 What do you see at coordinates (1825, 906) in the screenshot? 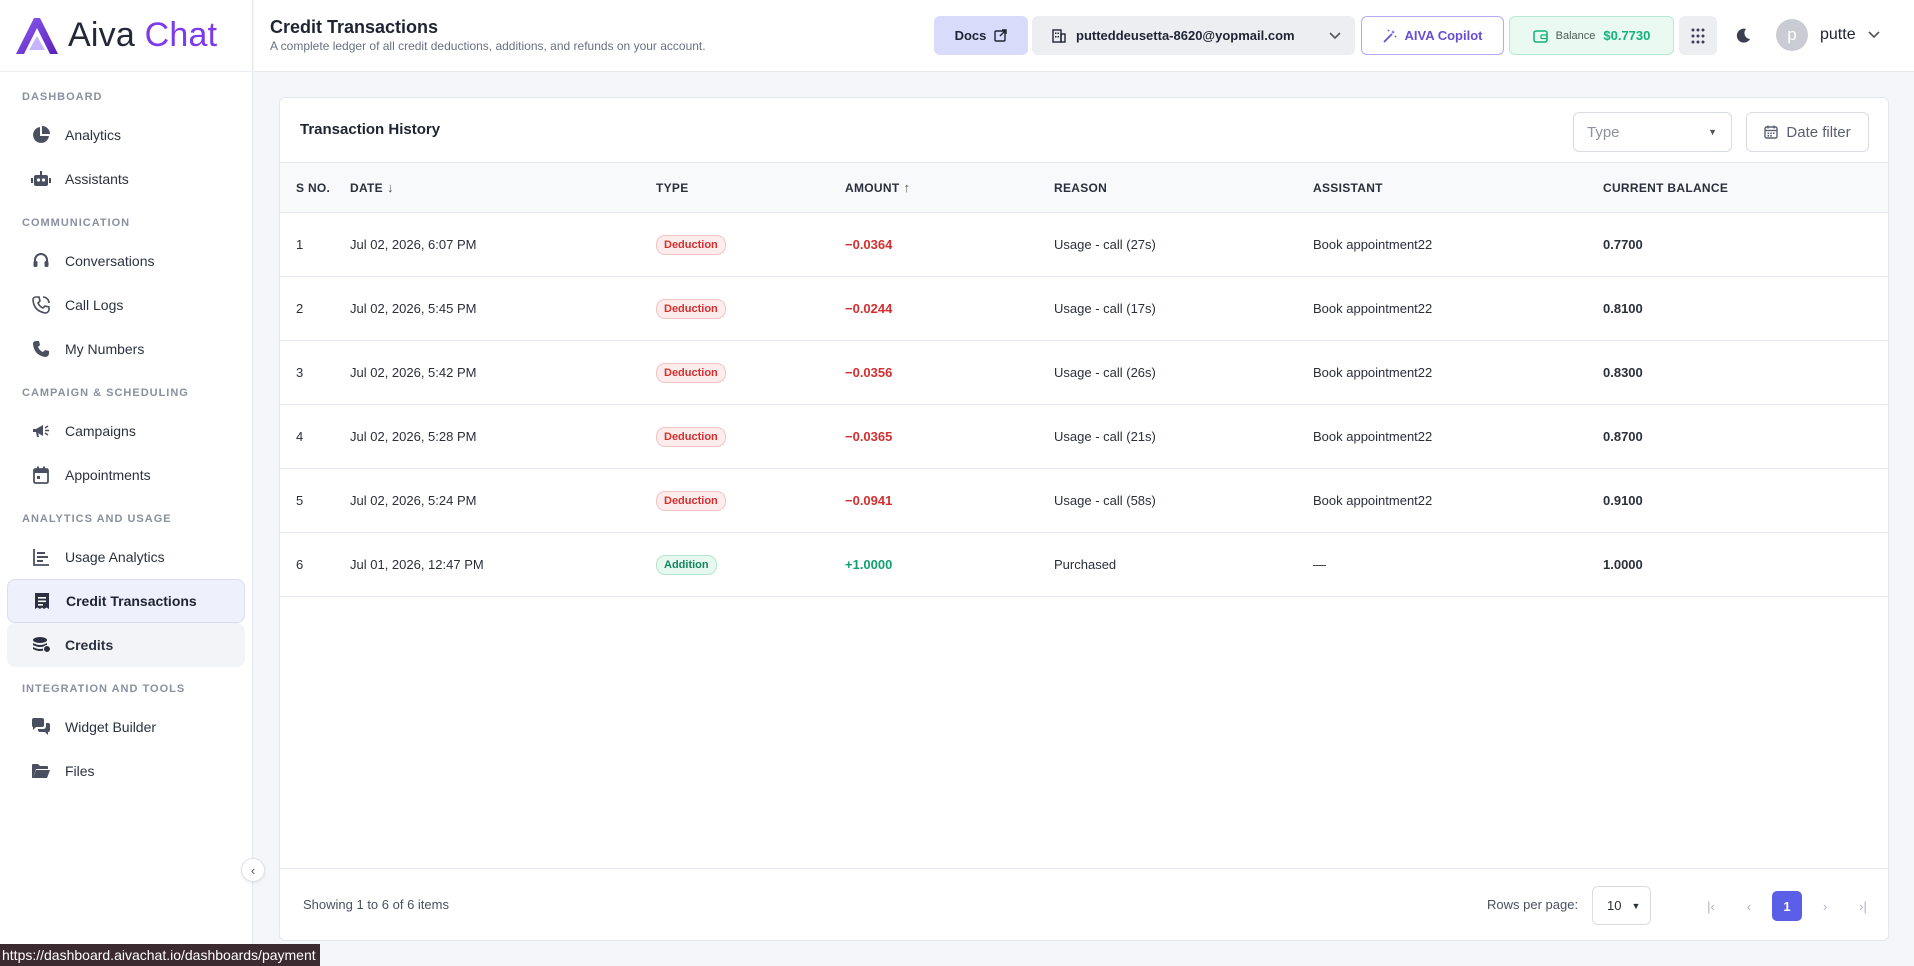
I see `next-page-button: ›` at bounding box center [1825, 906].